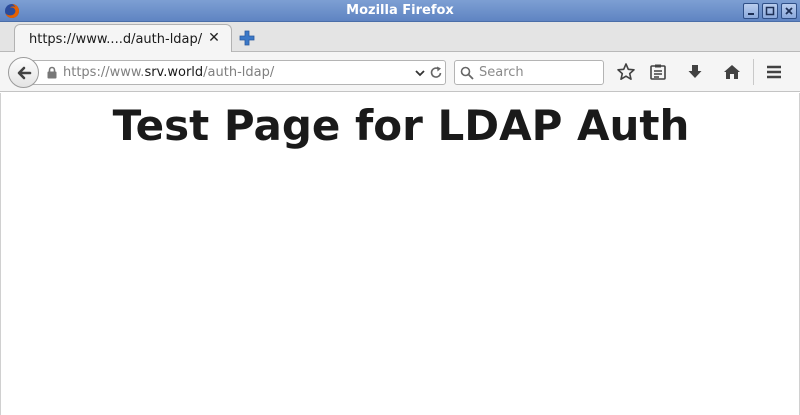  I want to click on hamburger-menu-icon, so click(774, 72).